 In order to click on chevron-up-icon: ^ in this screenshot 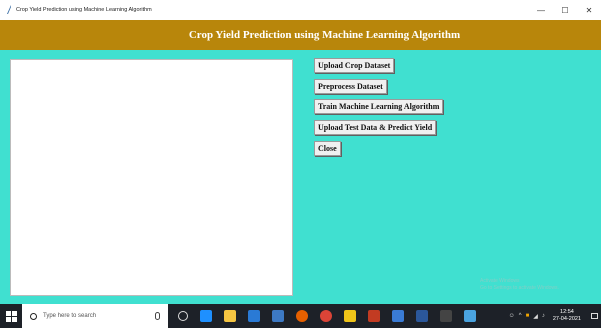, I will do `click(520, 316)`.